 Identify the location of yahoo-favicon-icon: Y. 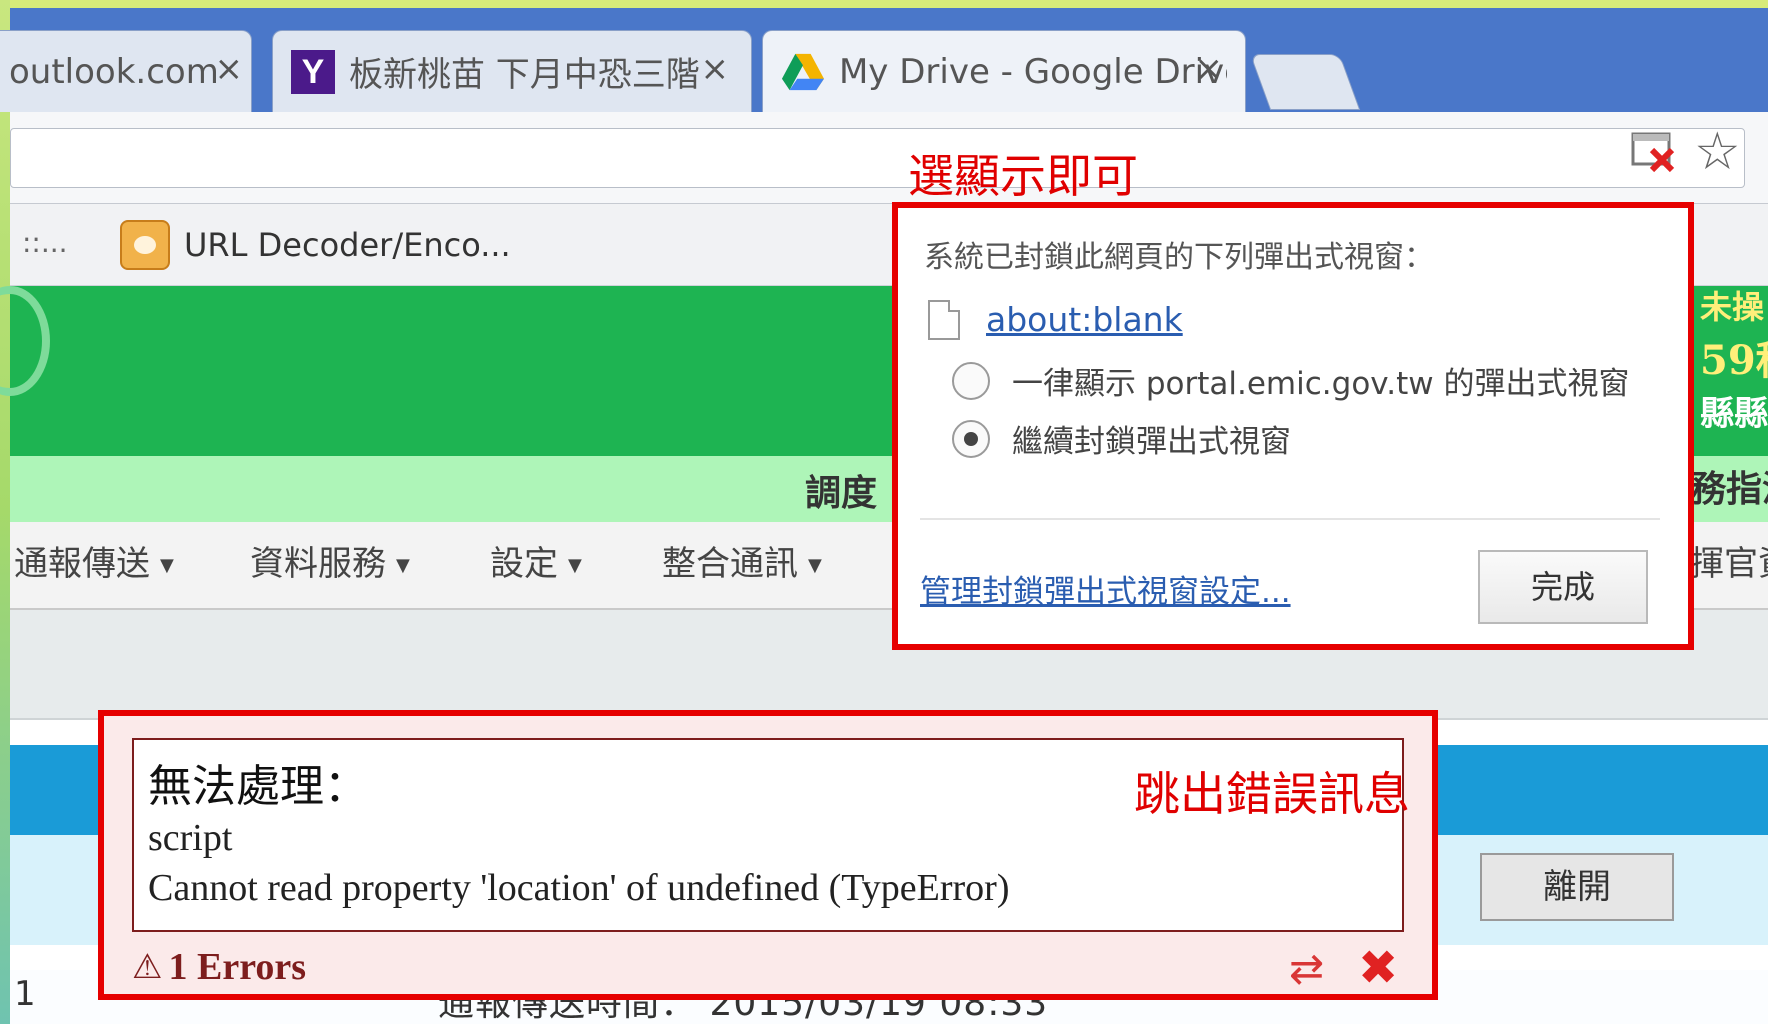
(313, 71).